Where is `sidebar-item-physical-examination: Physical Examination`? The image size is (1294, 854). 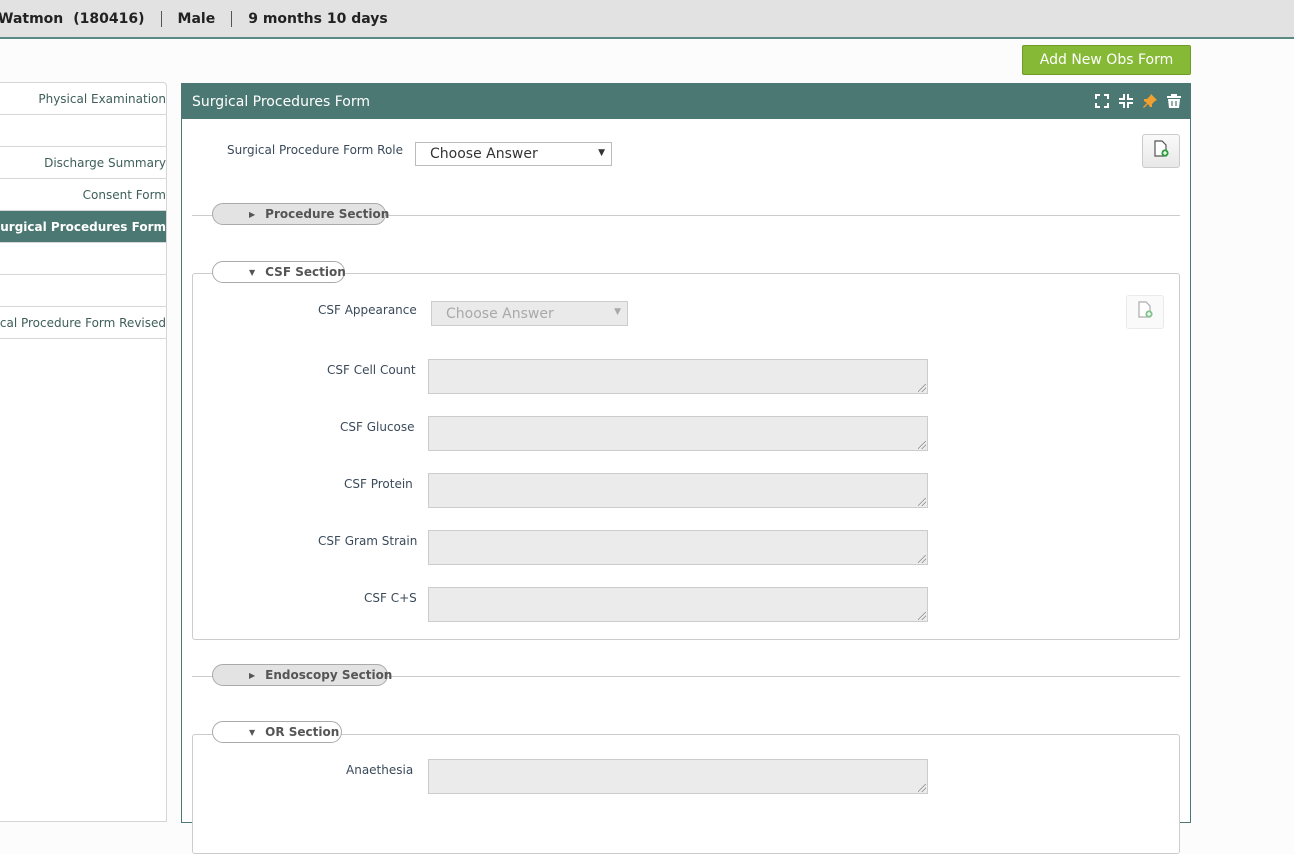
sidebar-item-physical-examination: Physical Examination is located at coordinates (83, 99).